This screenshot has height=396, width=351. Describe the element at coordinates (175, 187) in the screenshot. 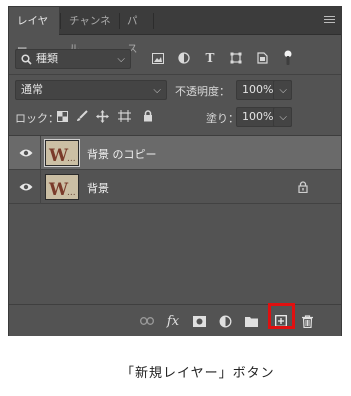

I see `layer-row-background: W... 背景` at that location.